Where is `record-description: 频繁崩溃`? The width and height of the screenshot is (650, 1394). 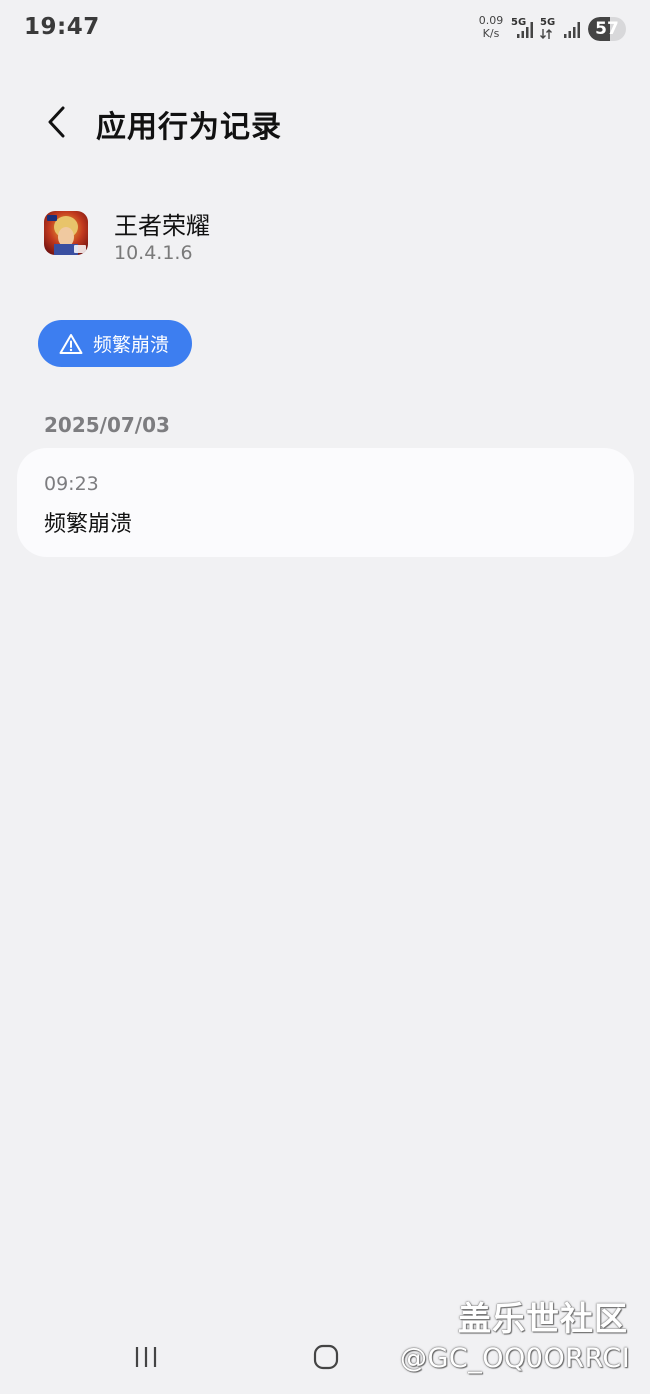
record-description: 频繁崩溃 is located at coordinates (88, 524).